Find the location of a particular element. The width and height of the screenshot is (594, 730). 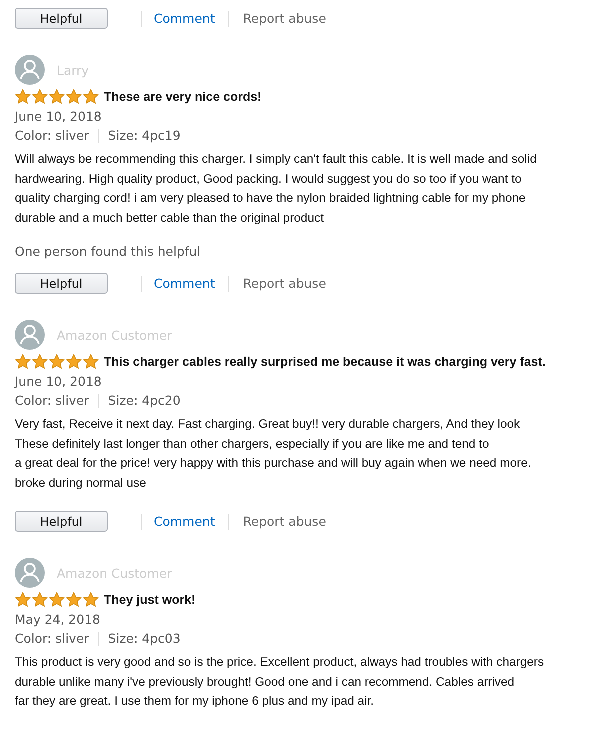

review-text-line: durable unlike many i've previously brought! Good one and i can recommend. Cables arrived is located at coordinates (265, 682).